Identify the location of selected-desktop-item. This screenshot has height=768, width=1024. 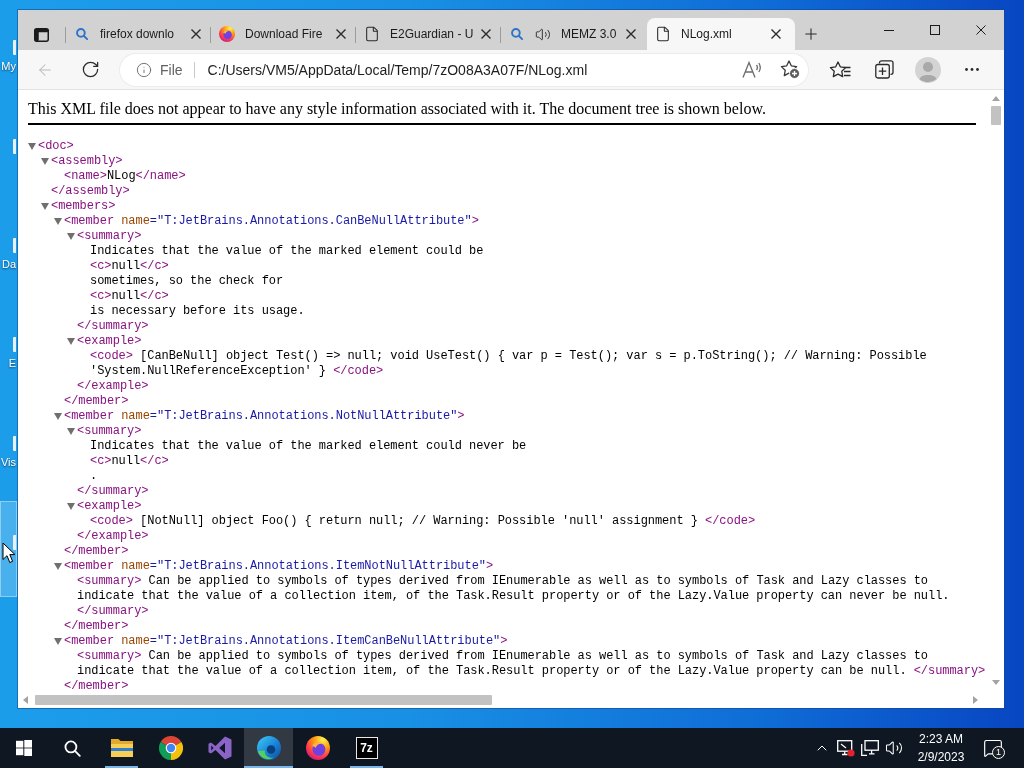
(8, 549).